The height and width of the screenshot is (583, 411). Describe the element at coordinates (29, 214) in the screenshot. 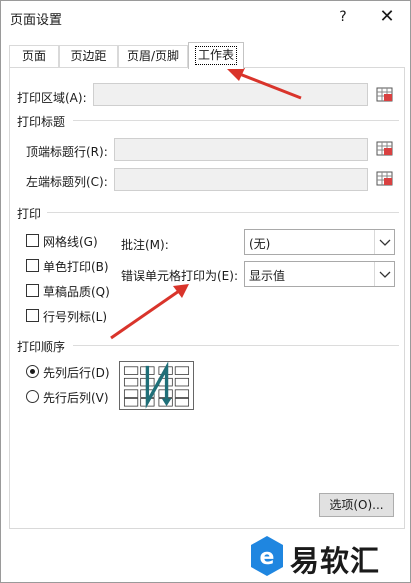

I see `print-group-label: 打印` at that location.